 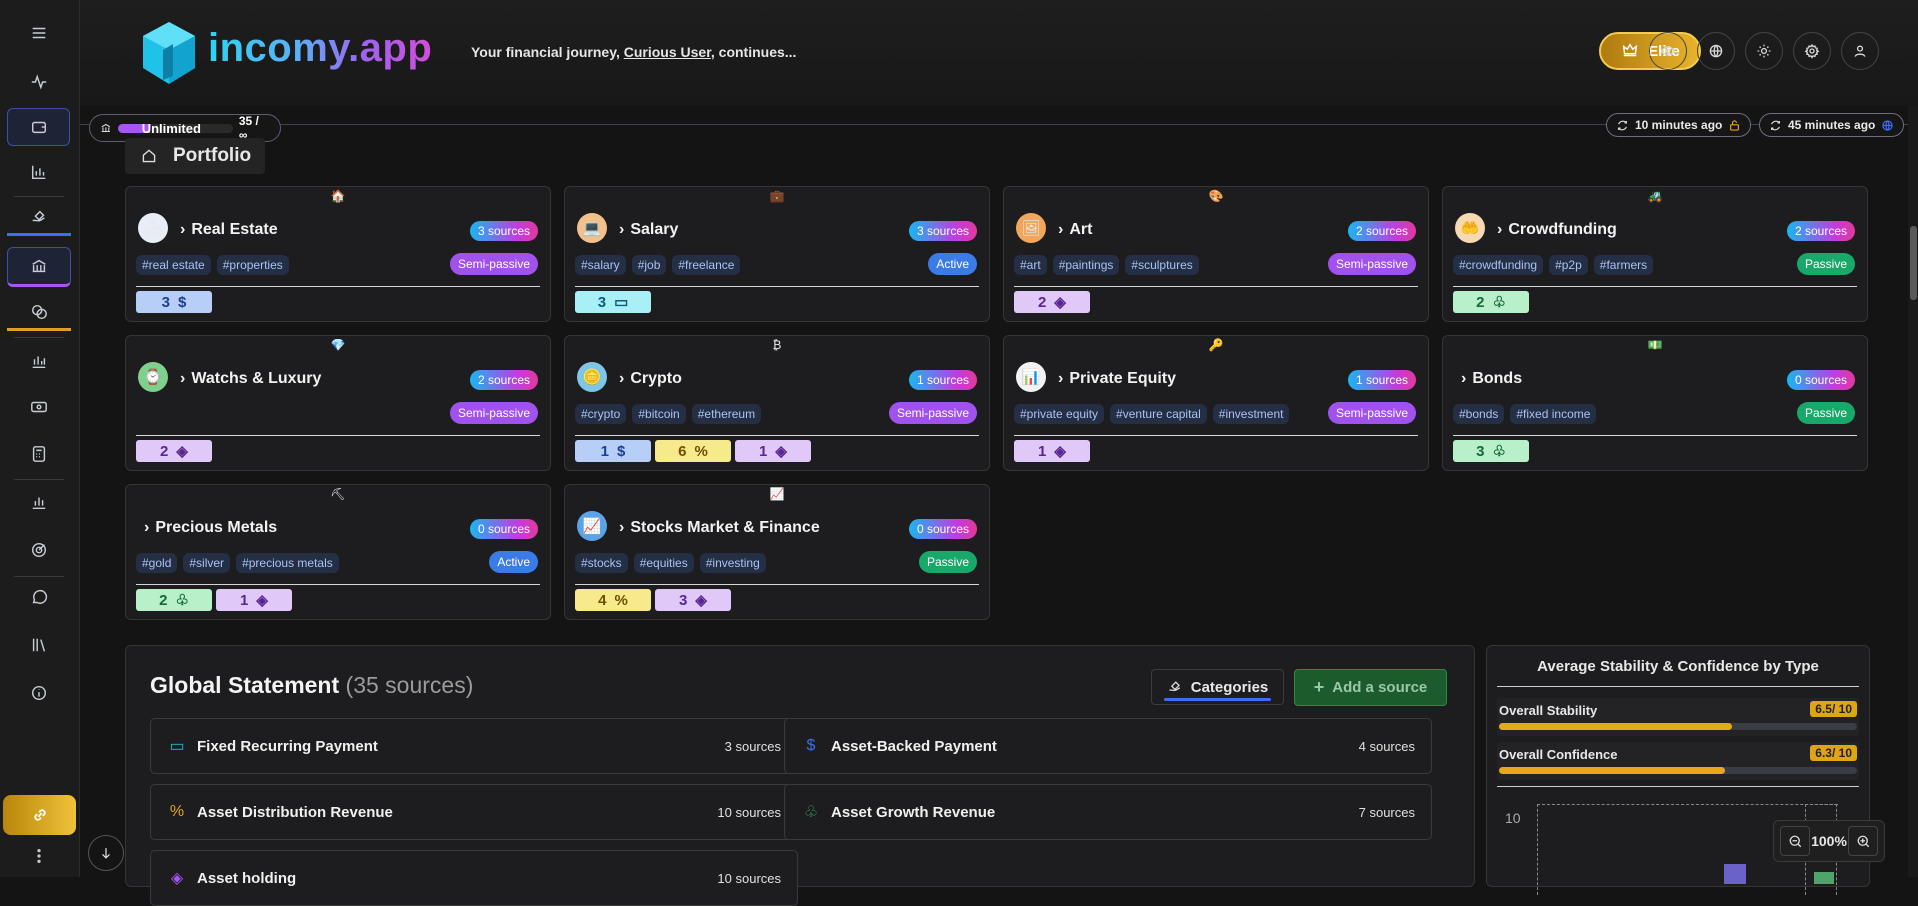 I want to click on tag: #bitcoin, so click(x=659, y=414).